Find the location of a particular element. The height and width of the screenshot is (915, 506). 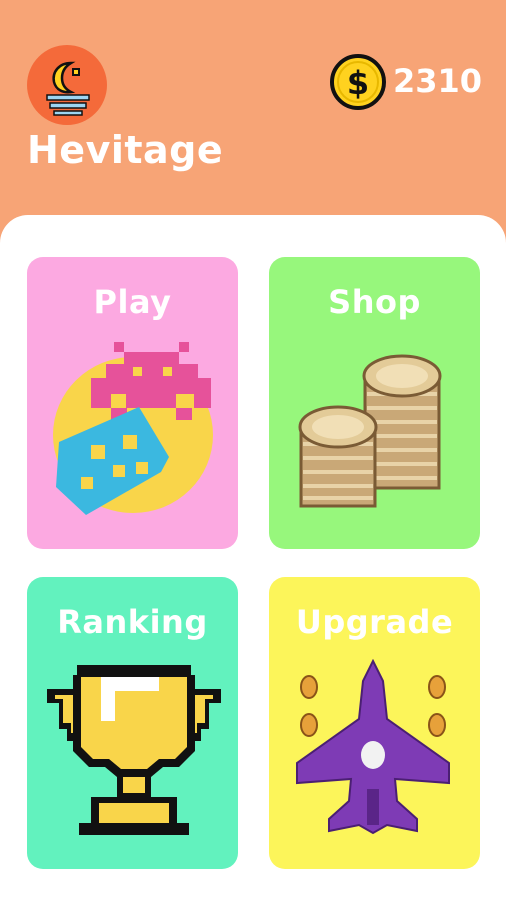

play-card: Play is located at coordinates (132, 403).